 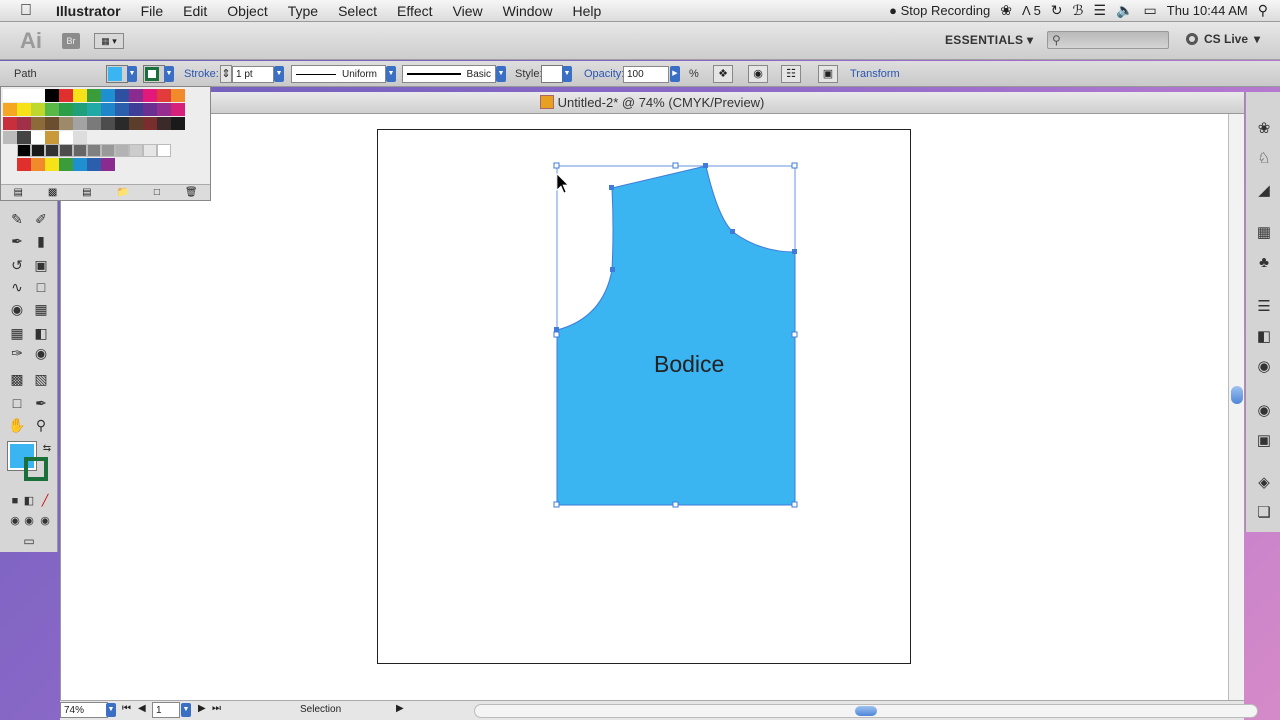 What do you see at coordinates (604, 74) in the screenshot?
I see `opacity-link: Opacity:` at bounding box center [604, 74].